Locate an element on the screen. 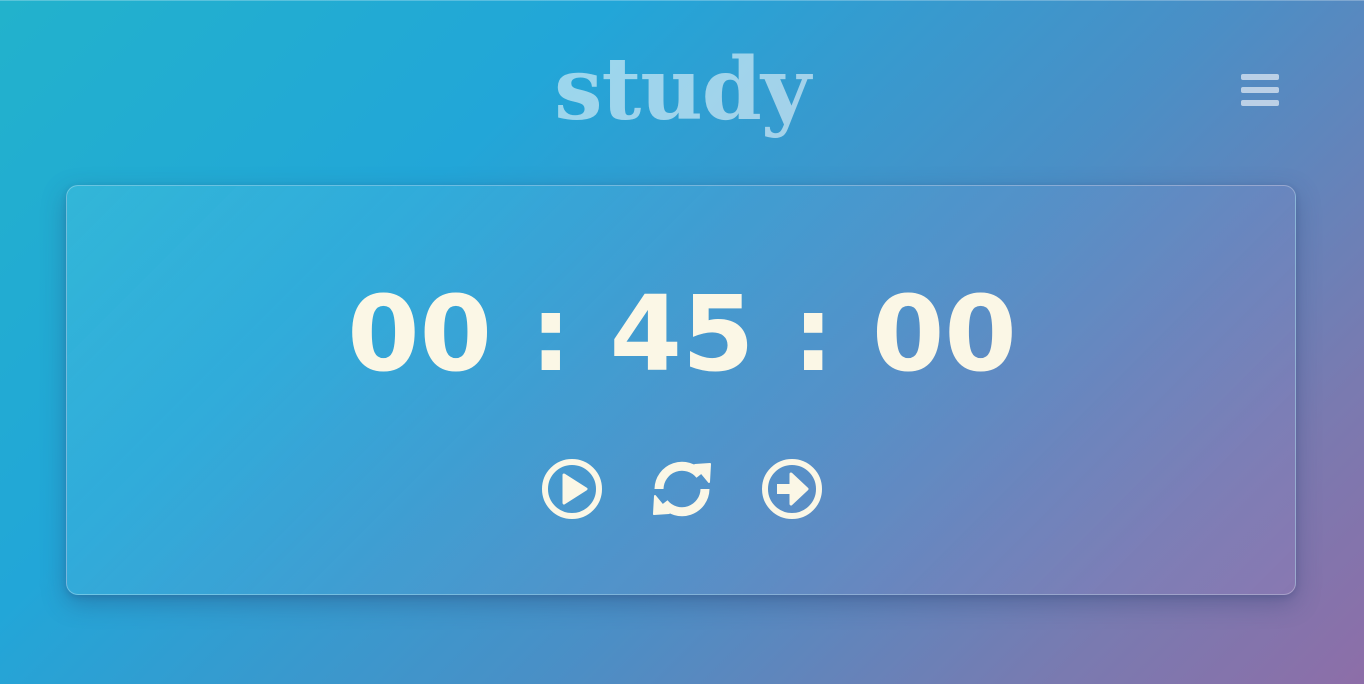  reset-button is located at coordinates (682, 489).